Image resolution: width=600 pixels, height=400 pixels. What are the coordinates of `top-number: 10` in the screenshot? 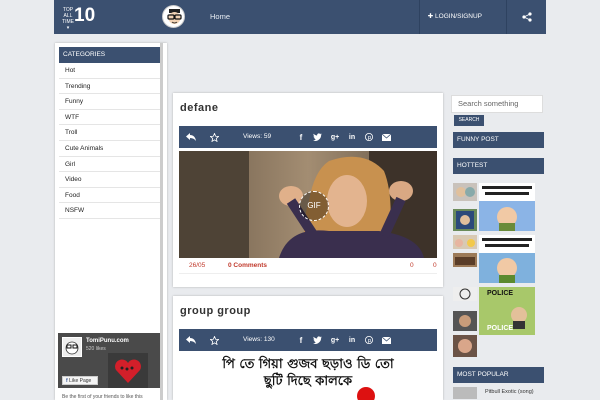 It's located at (84, 16).